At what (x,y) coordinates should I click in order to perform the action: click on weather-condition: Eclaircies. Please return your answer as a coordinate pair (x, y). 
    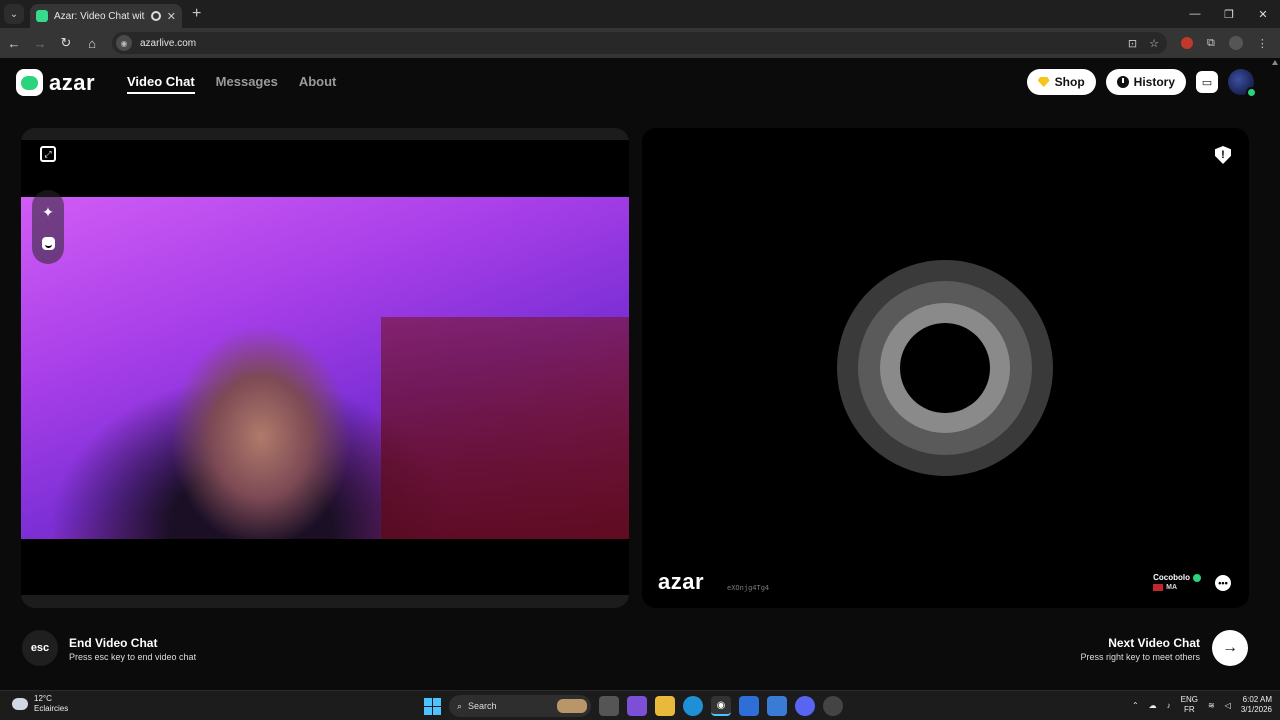
    Looking at the image, I should click on (51, 708).